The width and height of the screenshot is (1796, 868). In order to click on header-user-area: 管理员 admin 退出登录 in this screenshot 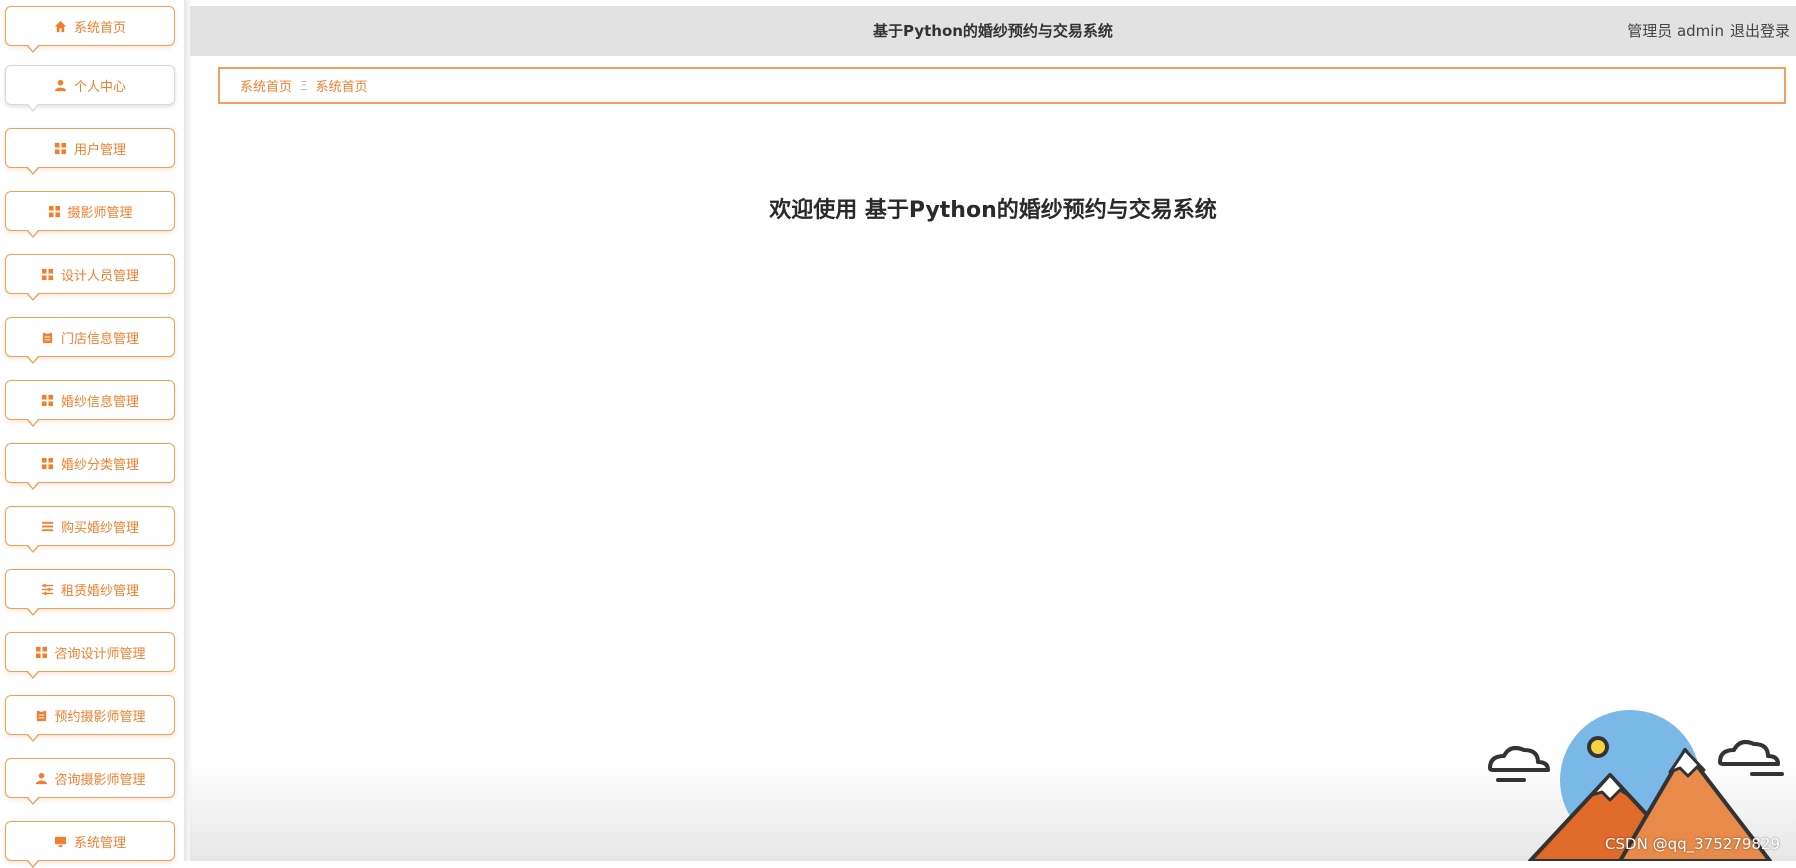, I will do `click(1705, 30)`.